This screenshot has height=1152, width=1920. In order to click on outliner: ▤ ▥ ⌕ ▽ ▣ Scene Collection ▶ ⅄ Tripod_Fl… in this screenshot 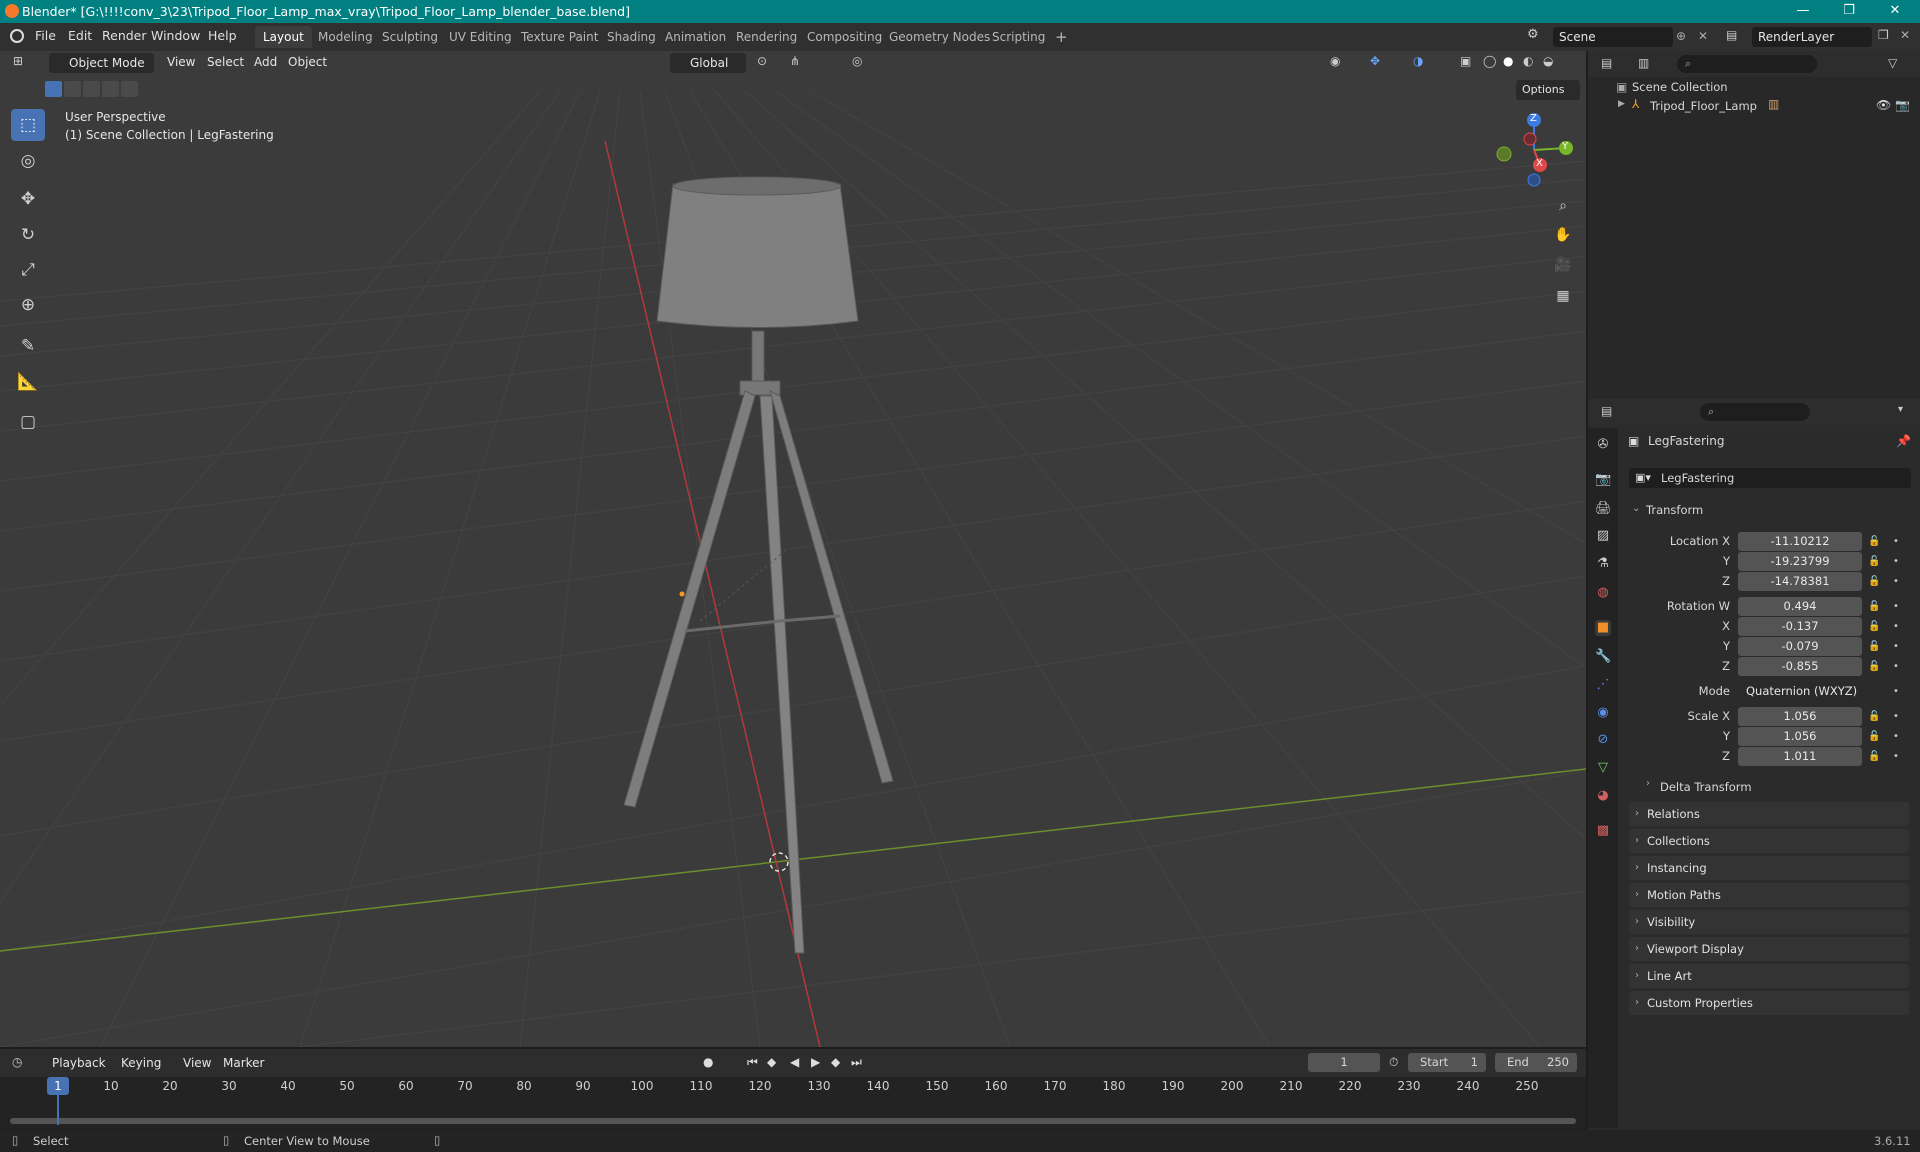, I will do `click(1754, 224)`.